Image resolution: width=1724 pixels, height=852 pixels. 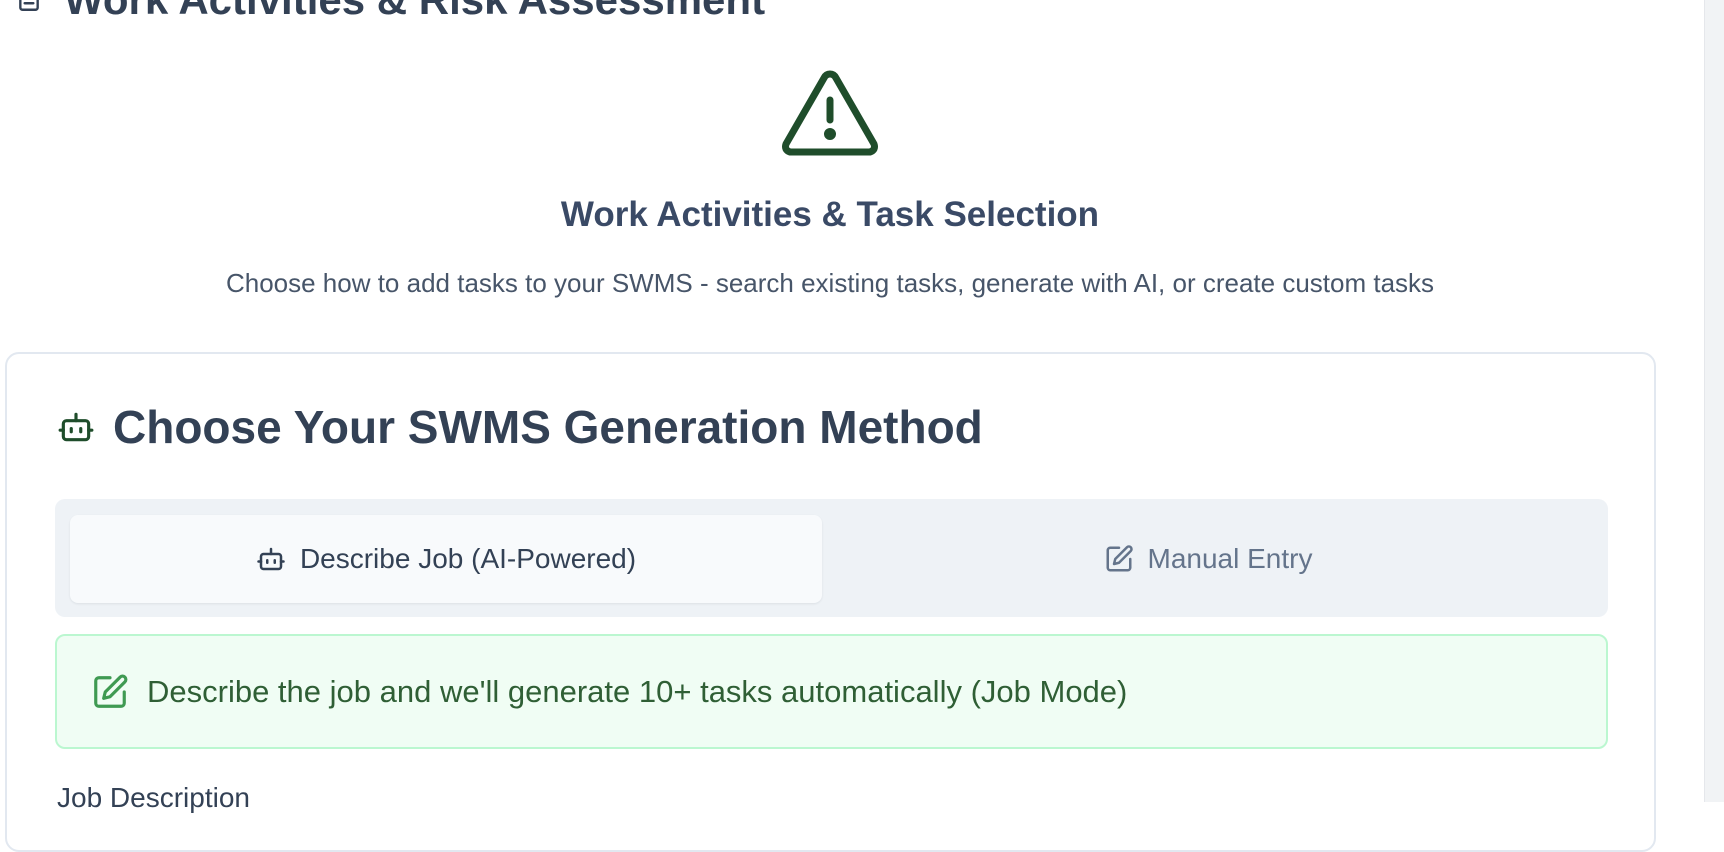 What do you see at coordinates (153, 797) in the screenshot?
I see `job-description-label: Job Description` at bounding box center [153, 797].